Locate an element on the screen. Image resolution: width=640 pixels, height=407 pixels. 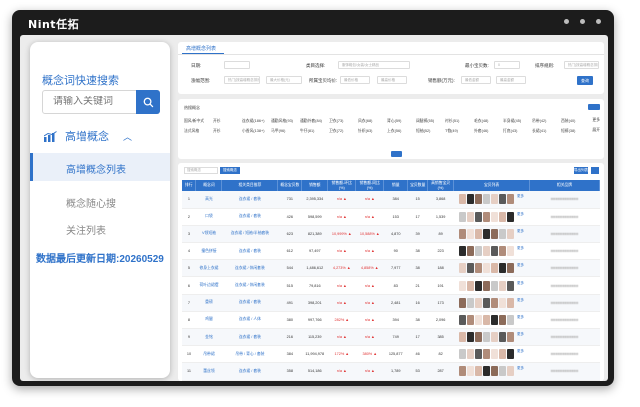
collapse-button is located at coordinates (396, 154).